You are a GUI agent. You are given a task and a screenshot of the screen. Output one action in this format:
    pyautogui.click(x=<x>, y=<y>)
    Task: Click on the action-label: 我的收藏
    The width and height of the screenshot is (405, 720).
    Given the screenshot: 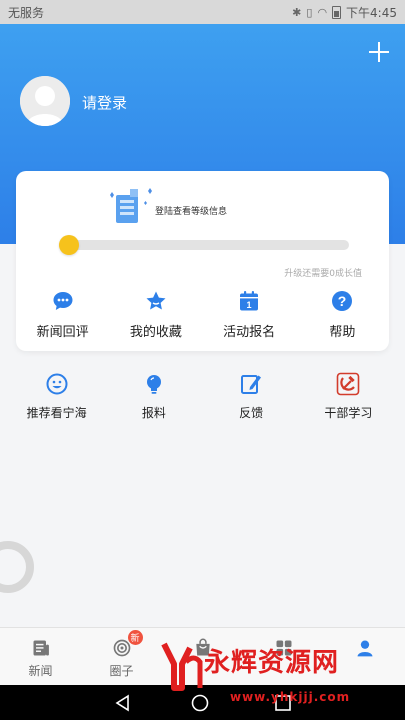 What is the action you would take?
    pyautogui.click(x=155, y=332)
    